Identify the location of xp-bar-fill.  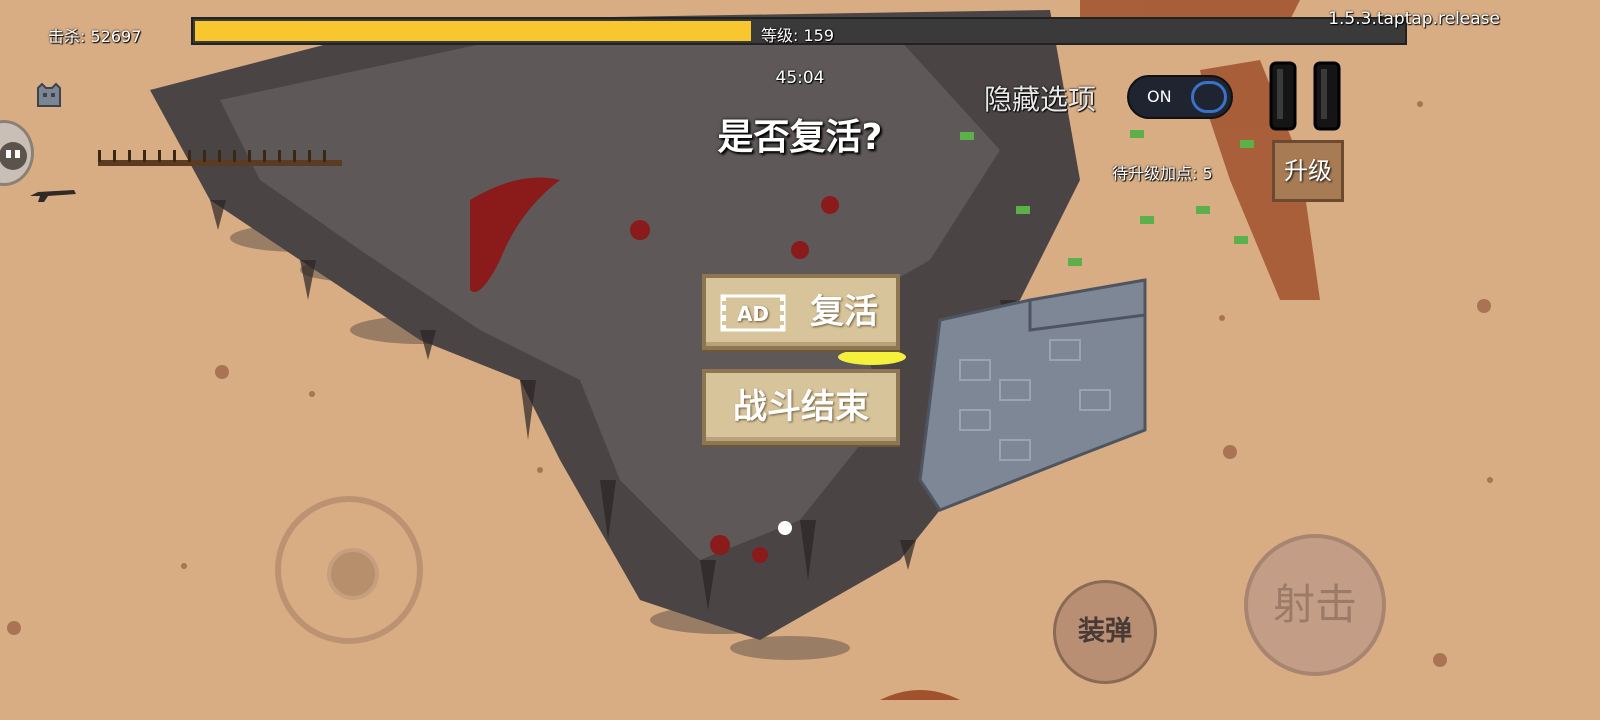
(473, 31).